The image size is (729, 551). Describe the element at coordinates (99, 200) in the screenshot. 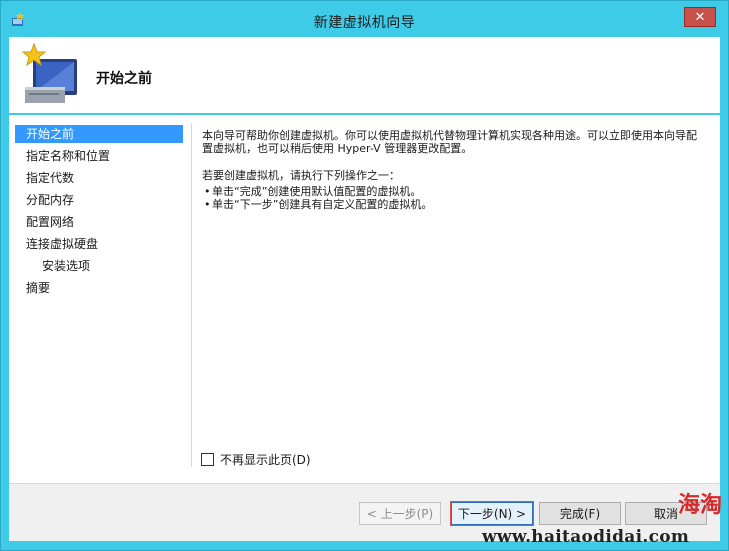

I see `nav-item-memory: 分配内存` at that location.